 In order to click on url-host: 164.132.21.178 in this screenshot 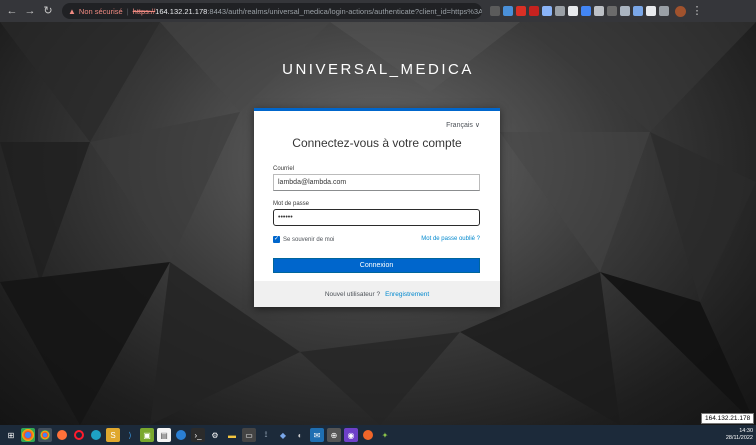, I will do `click(181, 11)`.